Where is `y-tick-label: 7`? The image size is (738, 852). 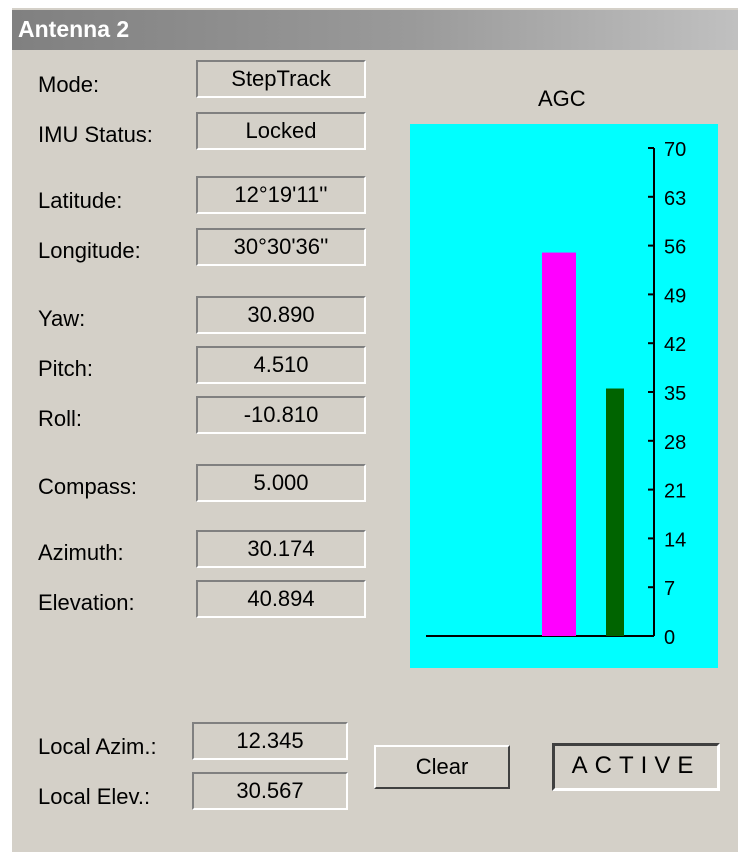
y-tick-label: 7 is located at coordinates (669, 589).